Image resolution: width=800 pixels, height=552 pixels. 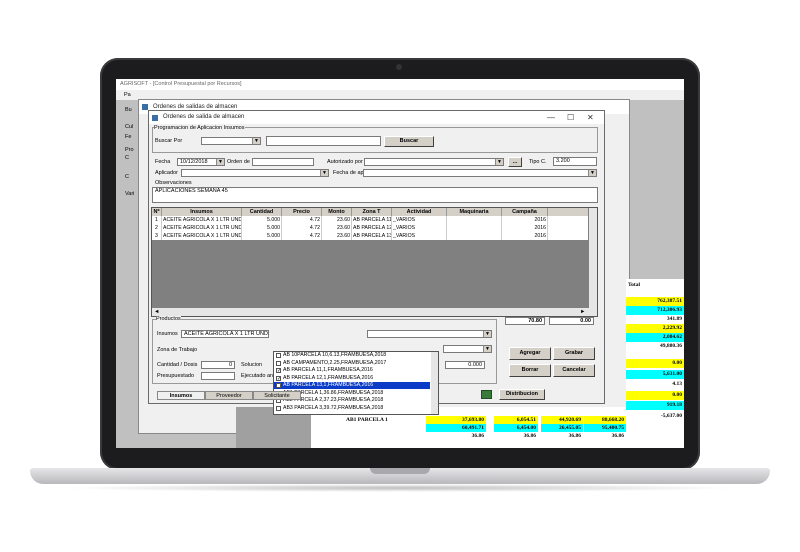 What do you see at coordinates (218, 376) in the screenshot?
I see `presupuestado-field` at bounding box center [218, 376].